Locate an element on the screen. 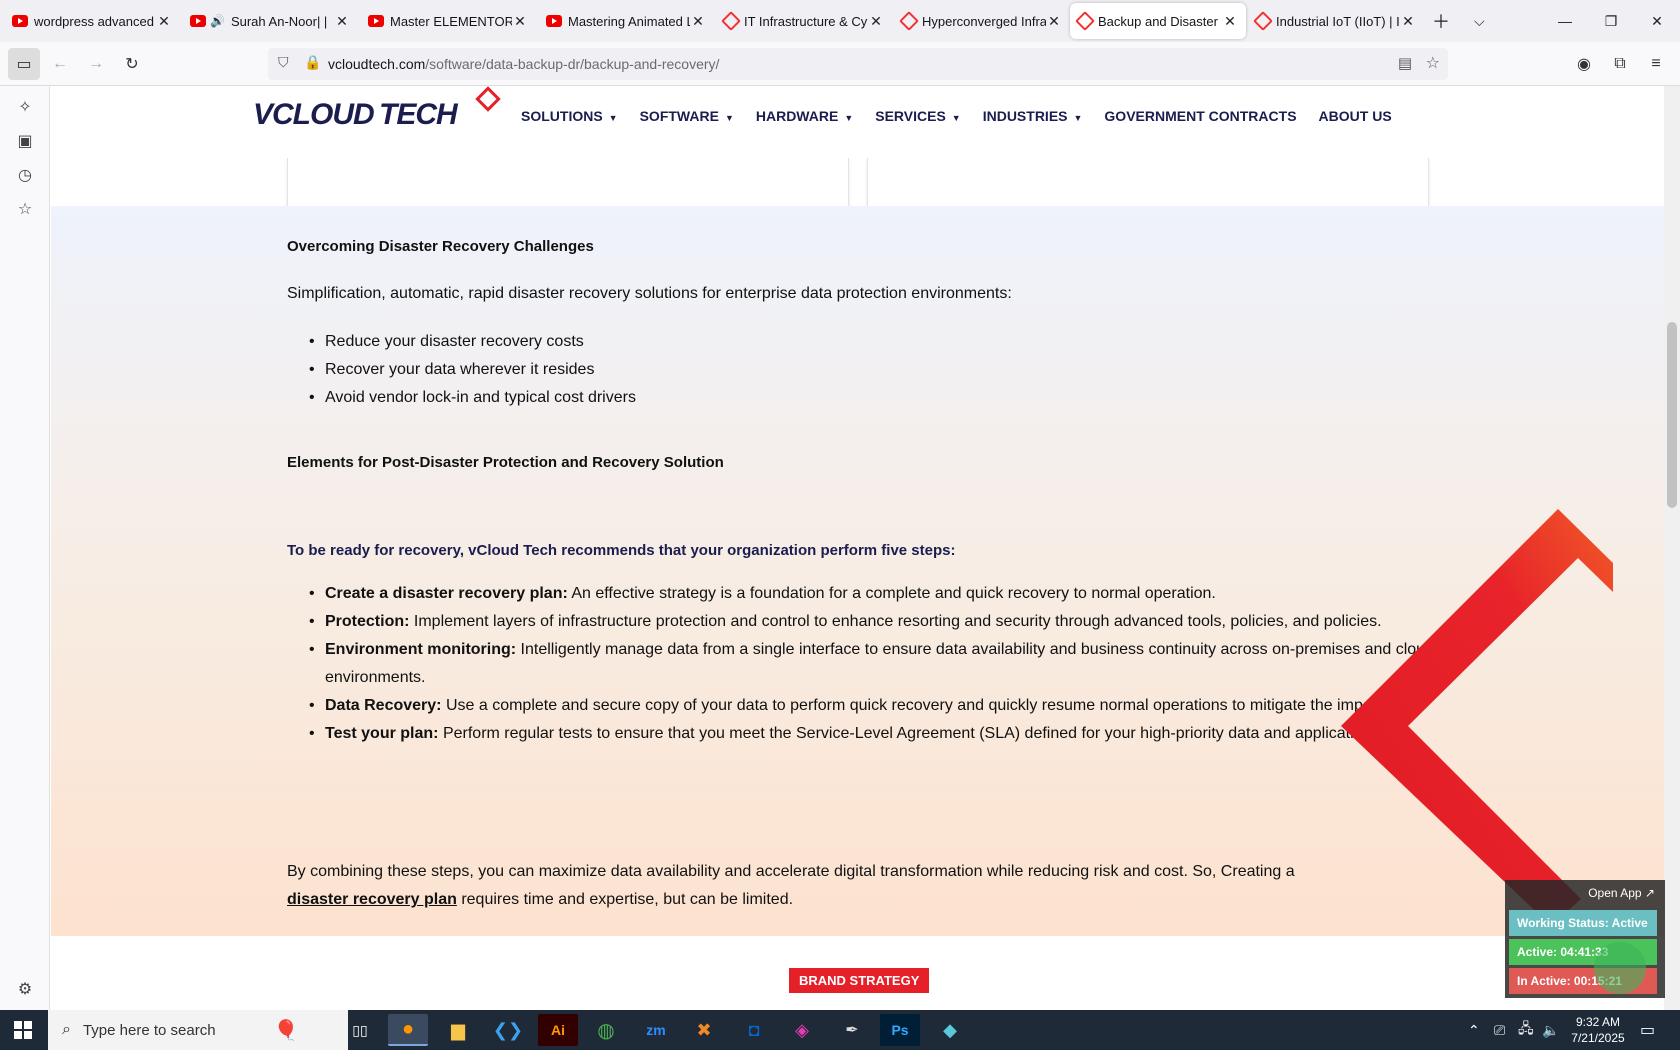  tray-chevron-icon: ⌃ is located at coordinates (1474, 1030).